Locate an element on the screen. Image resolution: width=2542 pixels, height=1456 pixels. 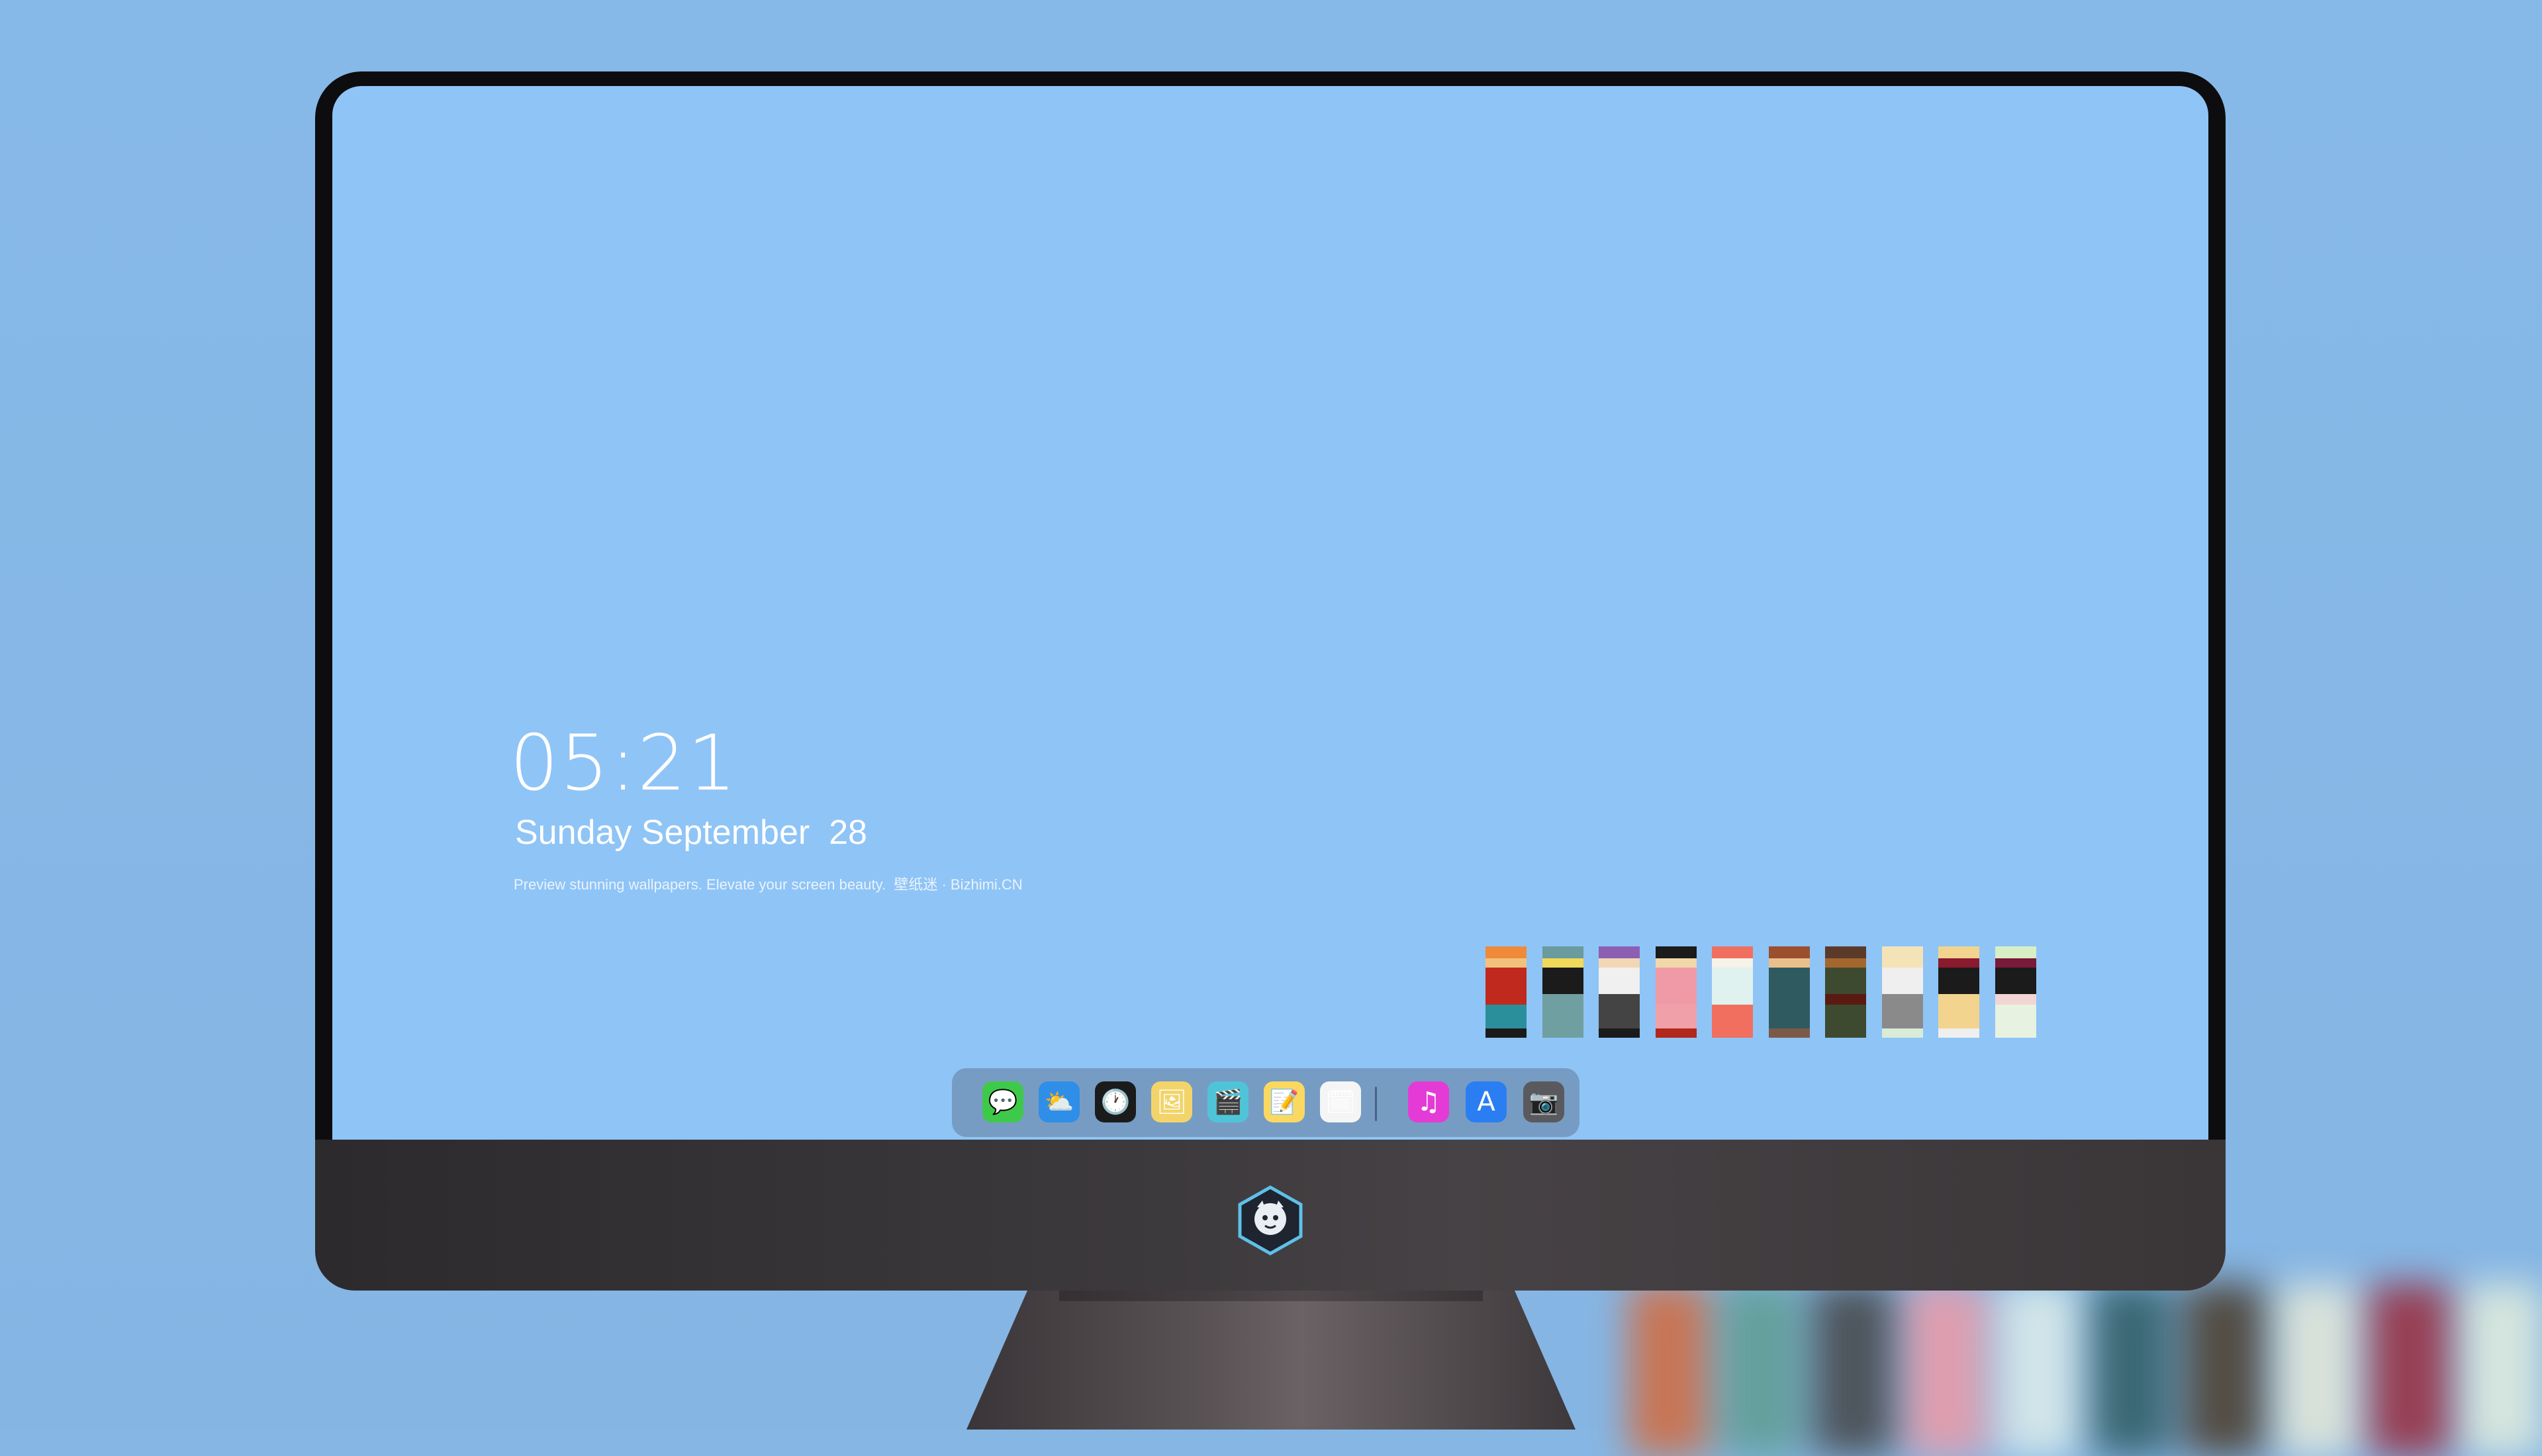
clock-time: 05:21 is located at coordinates (624, 763).